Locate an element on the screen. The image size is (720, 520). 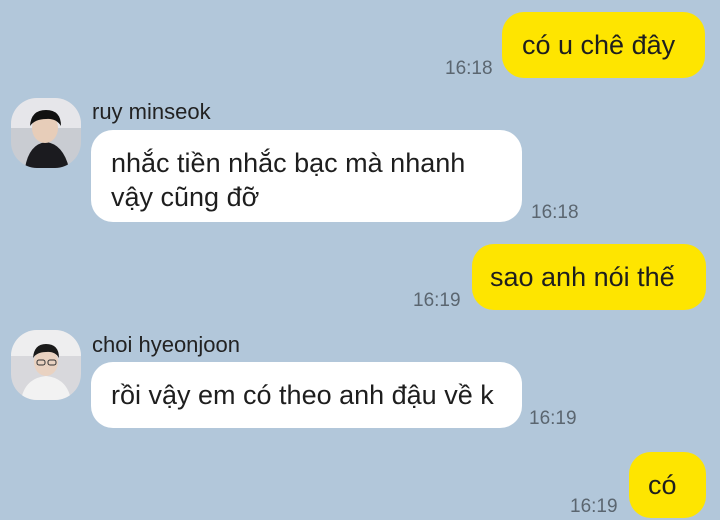
outgoing-message-bubble: có u chê đây is located at coordinates (603, 45).